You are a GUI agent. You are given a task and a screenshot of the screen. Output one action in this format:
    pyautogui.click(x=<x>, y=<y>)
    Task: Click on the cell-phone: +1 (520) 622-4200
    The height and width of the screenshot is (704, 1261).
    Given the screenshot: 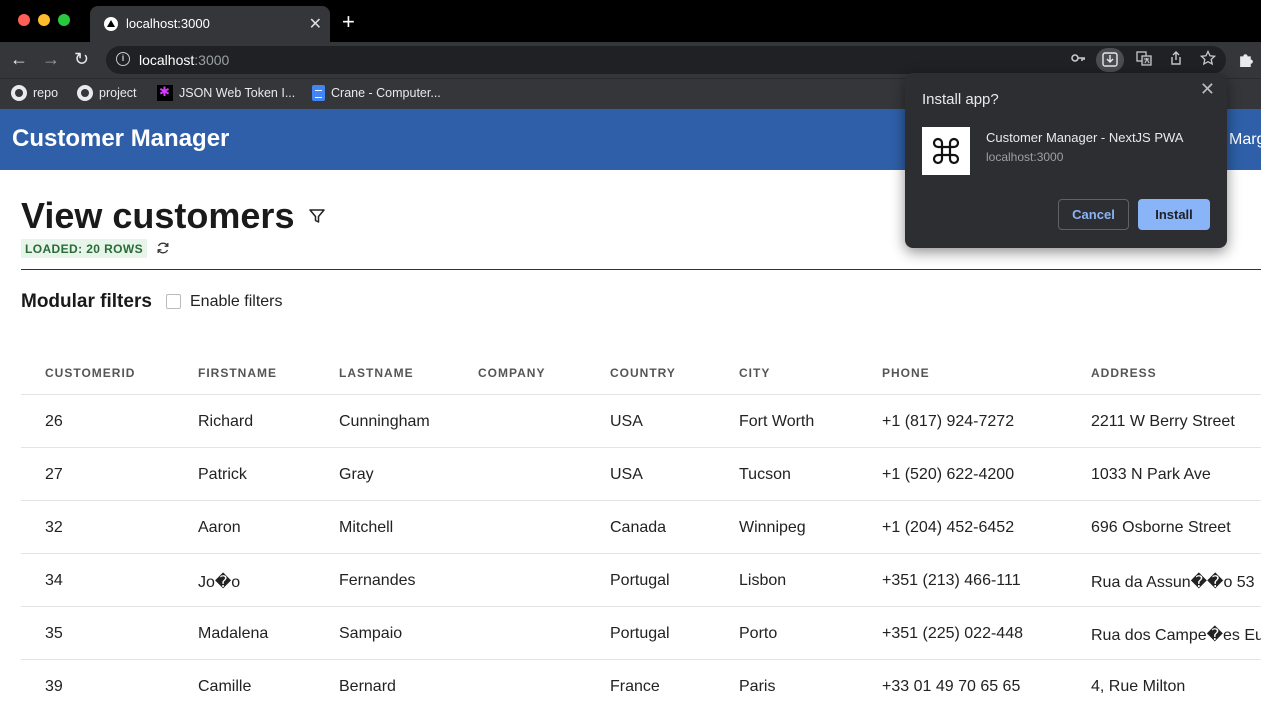 What is the action you would take?
    pyautogui.click(x=948, y=474)
    